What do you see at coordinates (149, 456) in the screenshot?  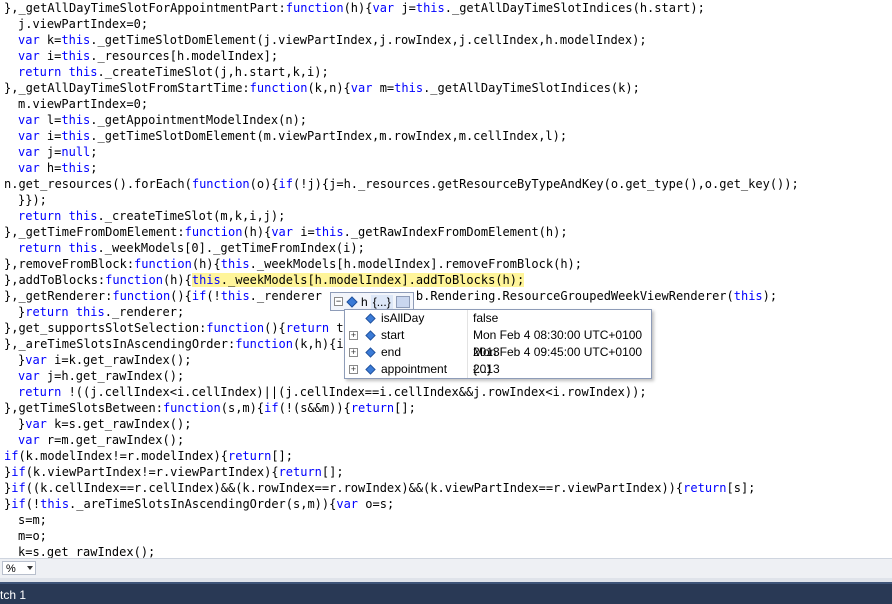 I see `code-line: if(k.modelIndex!=r.modelIndex){return[];` at bounding box center [149, 456].